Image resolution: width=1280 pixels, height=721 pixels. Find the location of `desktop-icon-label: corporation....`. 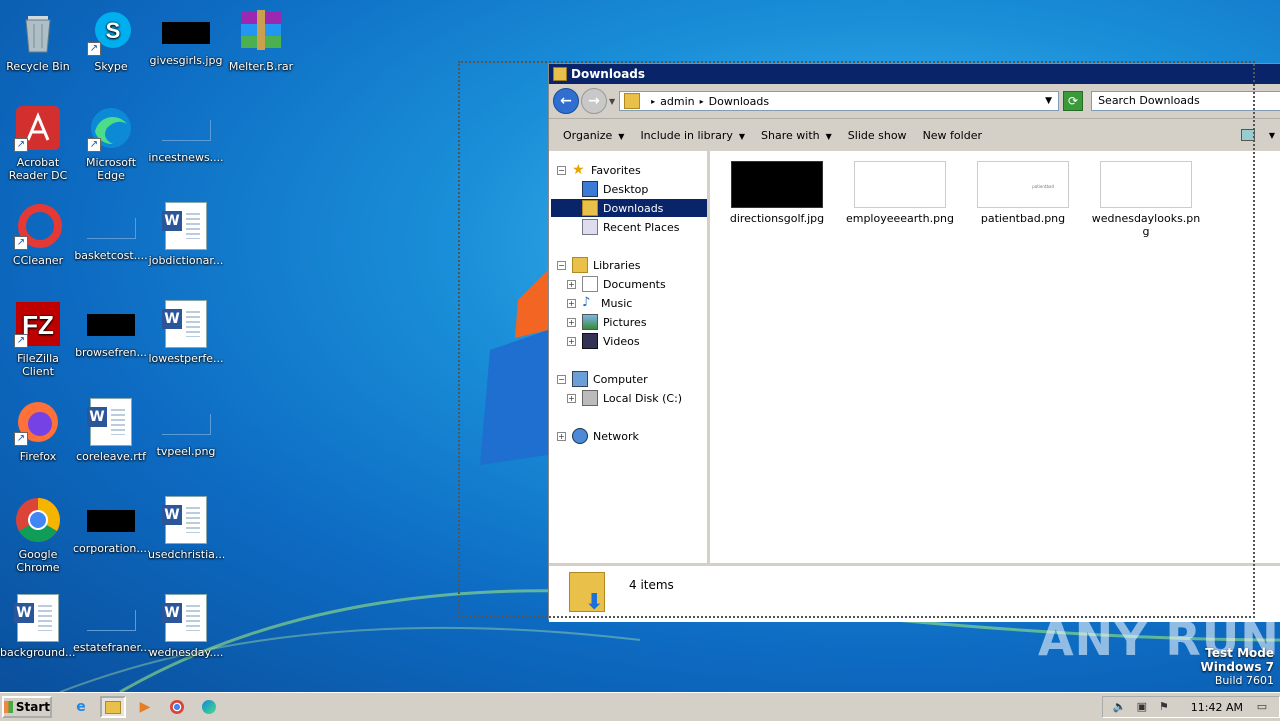

desktop-icon-label: corporation.... is located at coordinates (111, 548).